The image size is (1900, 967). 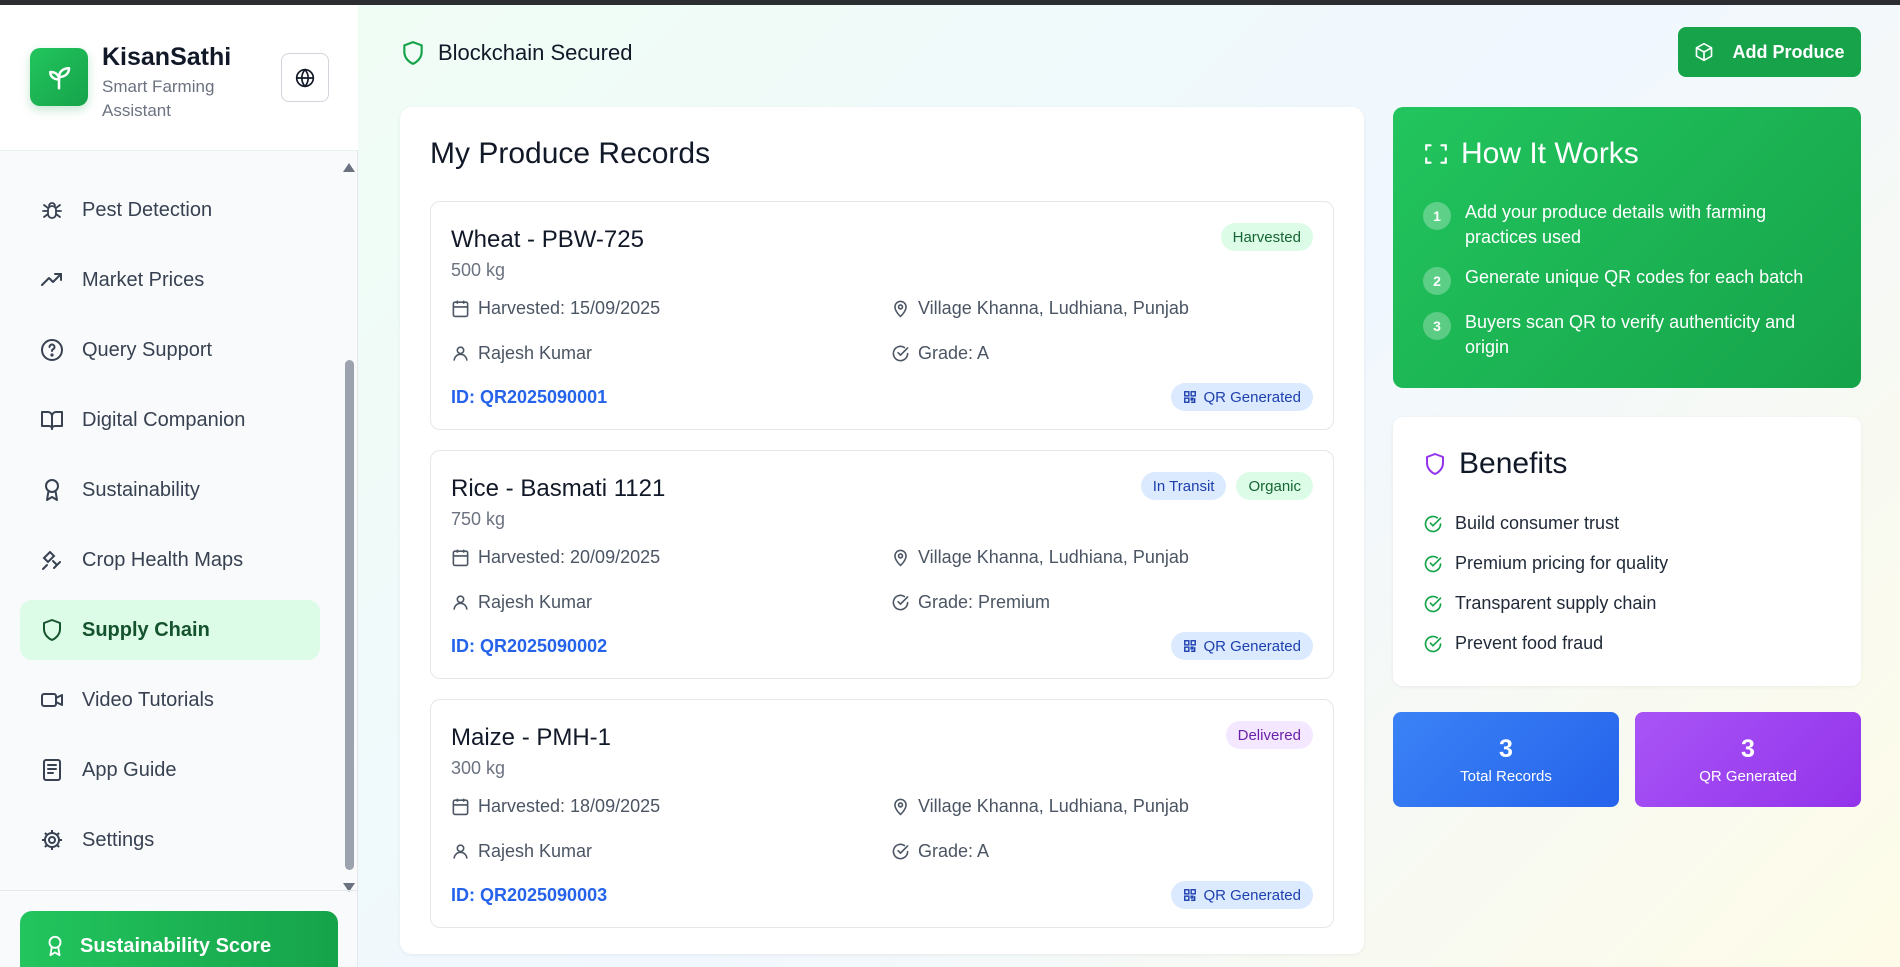 I want to click on sidebar-item-label: Sustainability, so click(x=141, y=489).